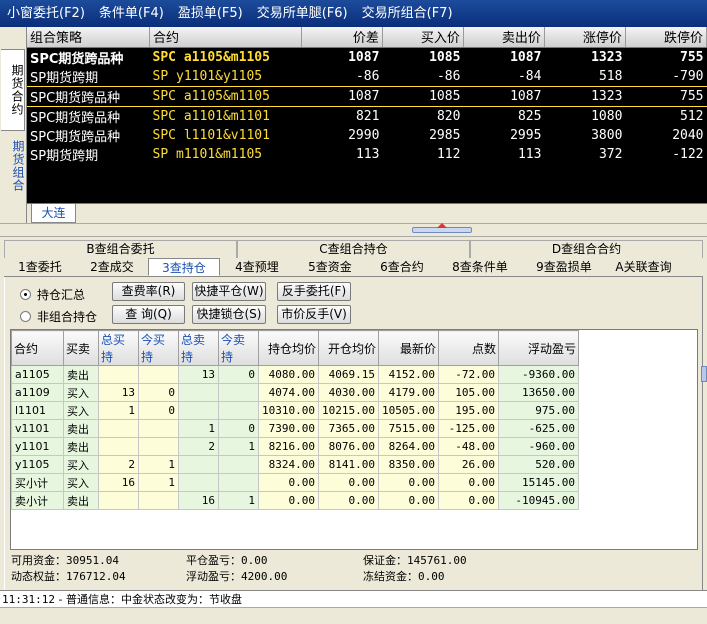 The width and height of the screenshot is (707, 624). I want to click on tab-query-contracts: 6查合约, so click(402, 267).